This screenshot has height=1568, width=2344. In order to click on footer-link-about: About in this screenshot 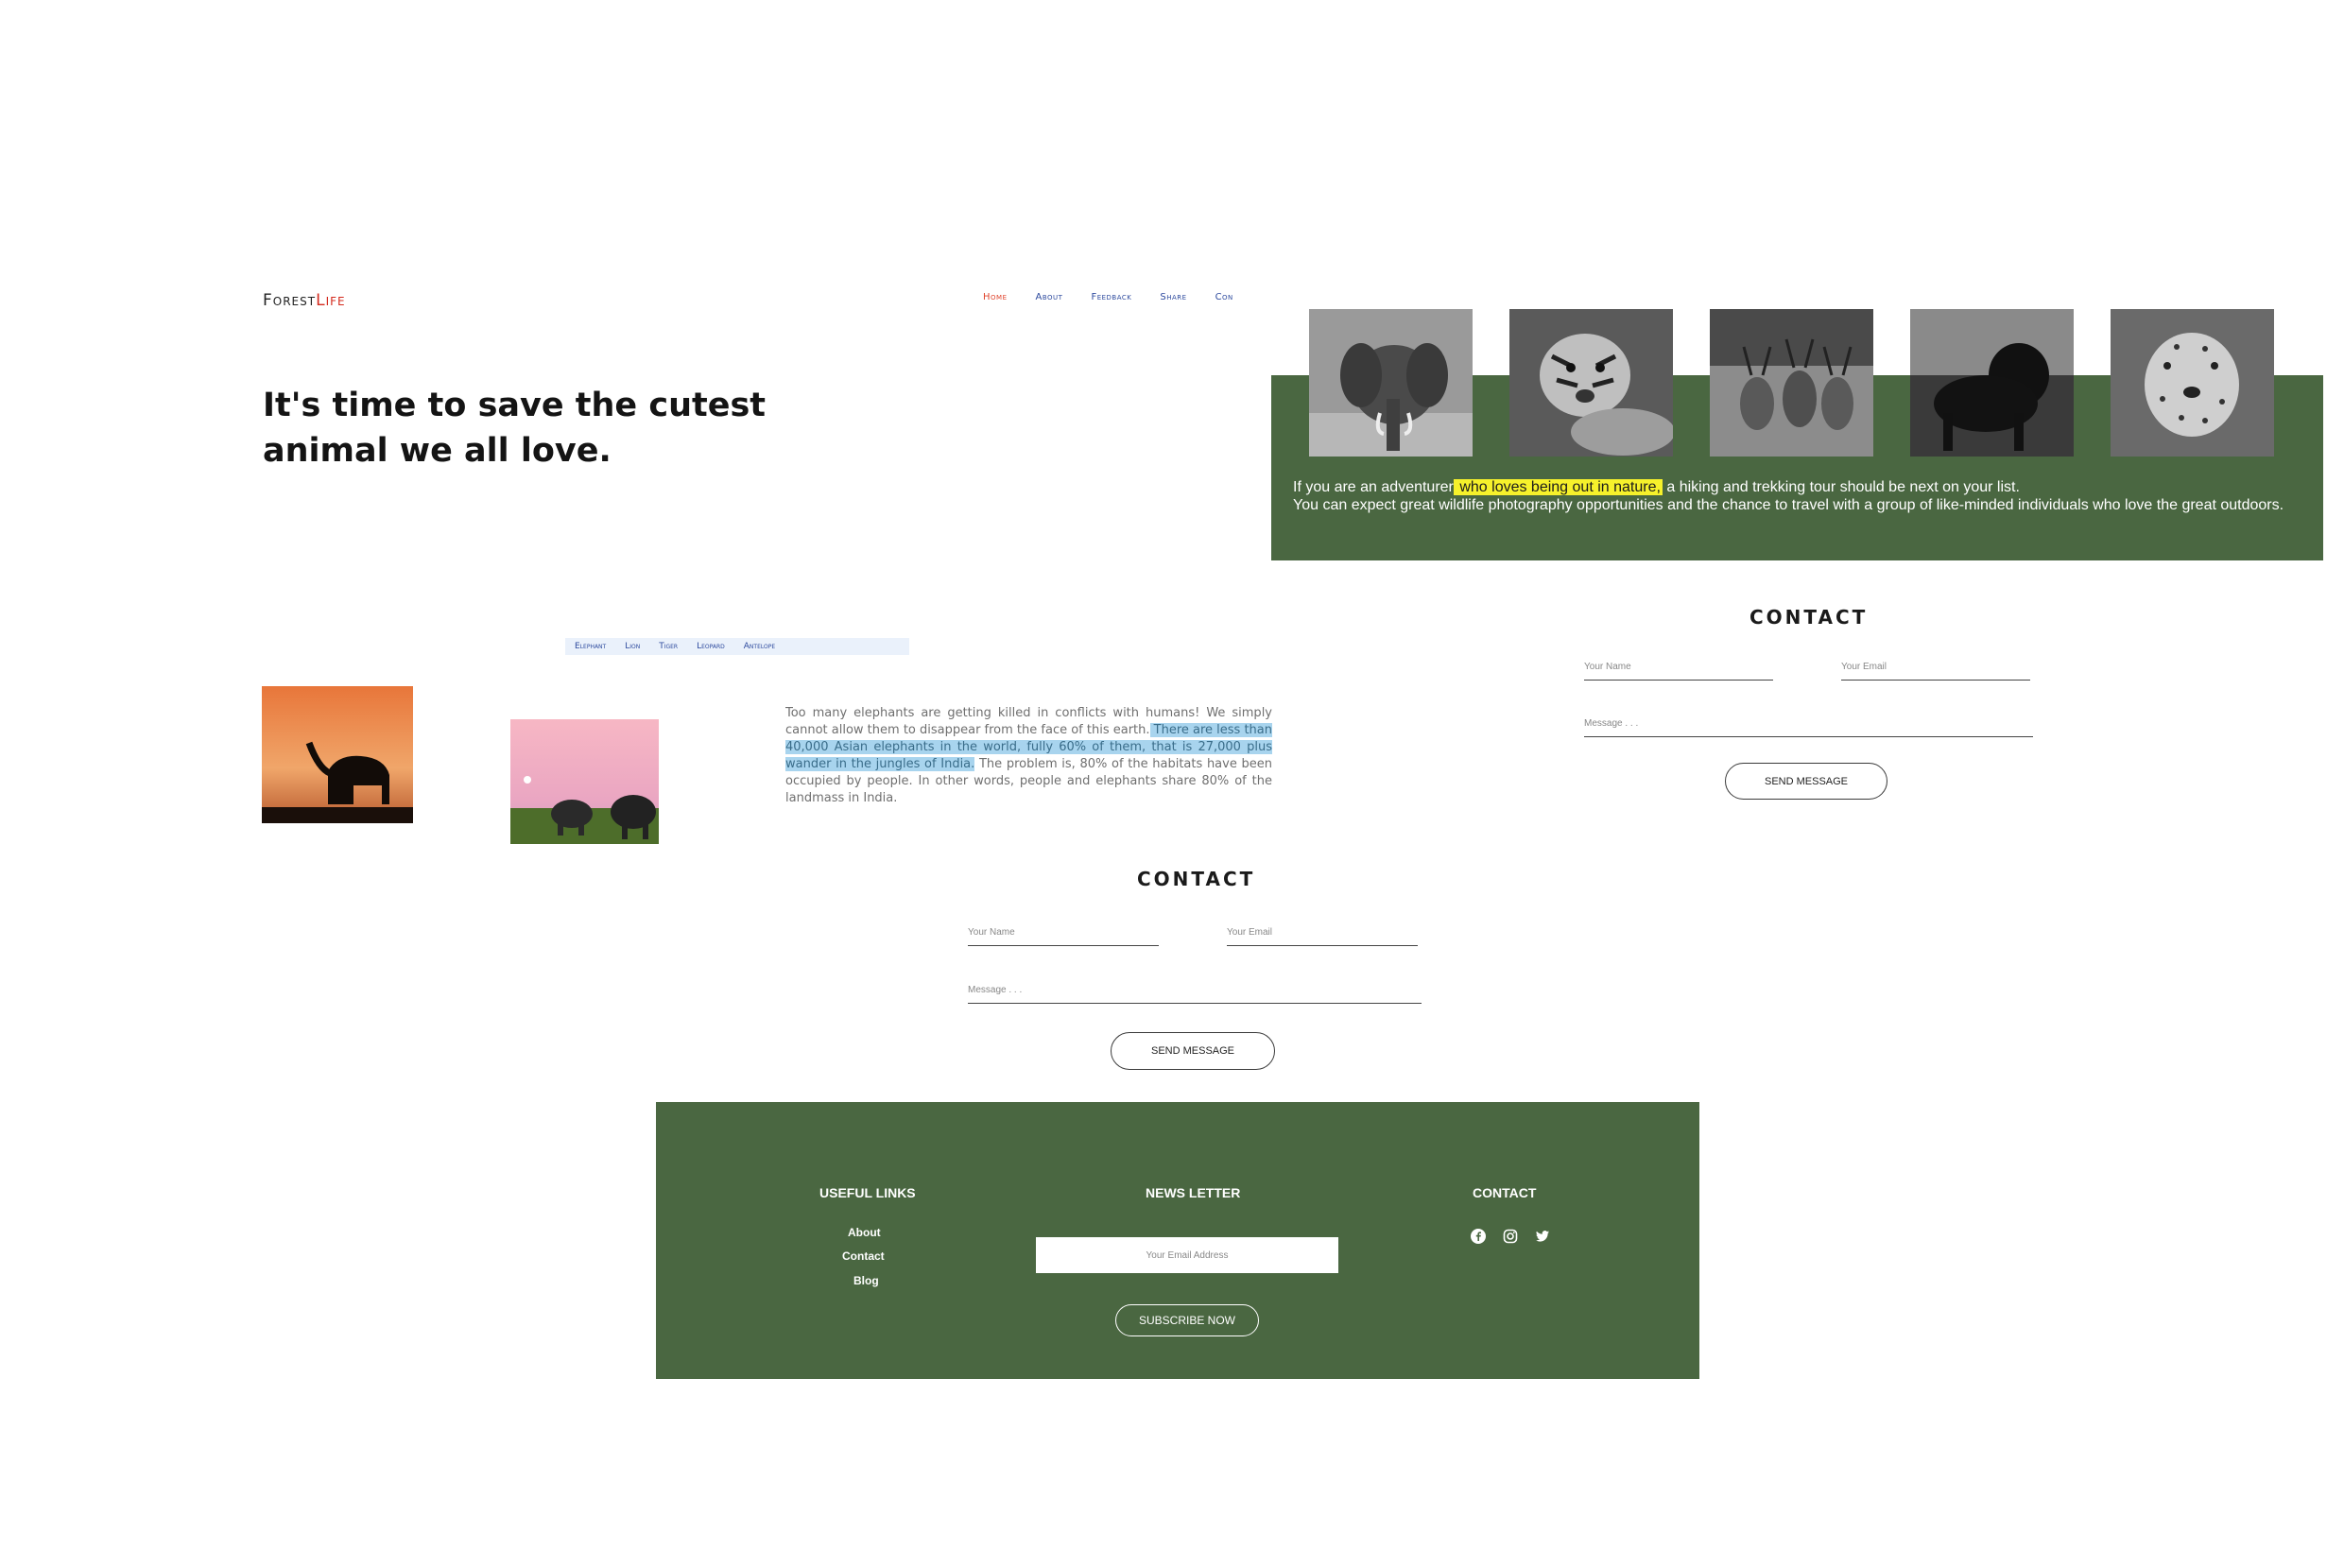, I will do `click(864, 1232)`.